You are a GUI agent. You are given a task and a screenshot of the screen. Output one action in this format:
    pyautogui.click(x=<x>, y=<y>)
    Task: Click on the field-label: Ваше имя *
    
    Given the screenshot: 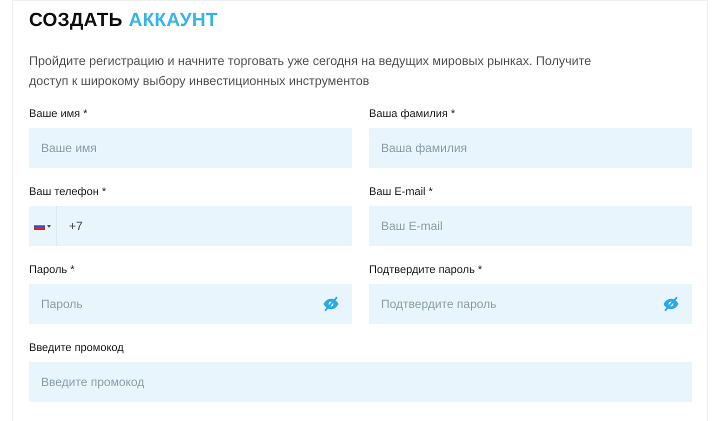 What is the action you would take?
    pyautogui.click(x=58, y=114)
    